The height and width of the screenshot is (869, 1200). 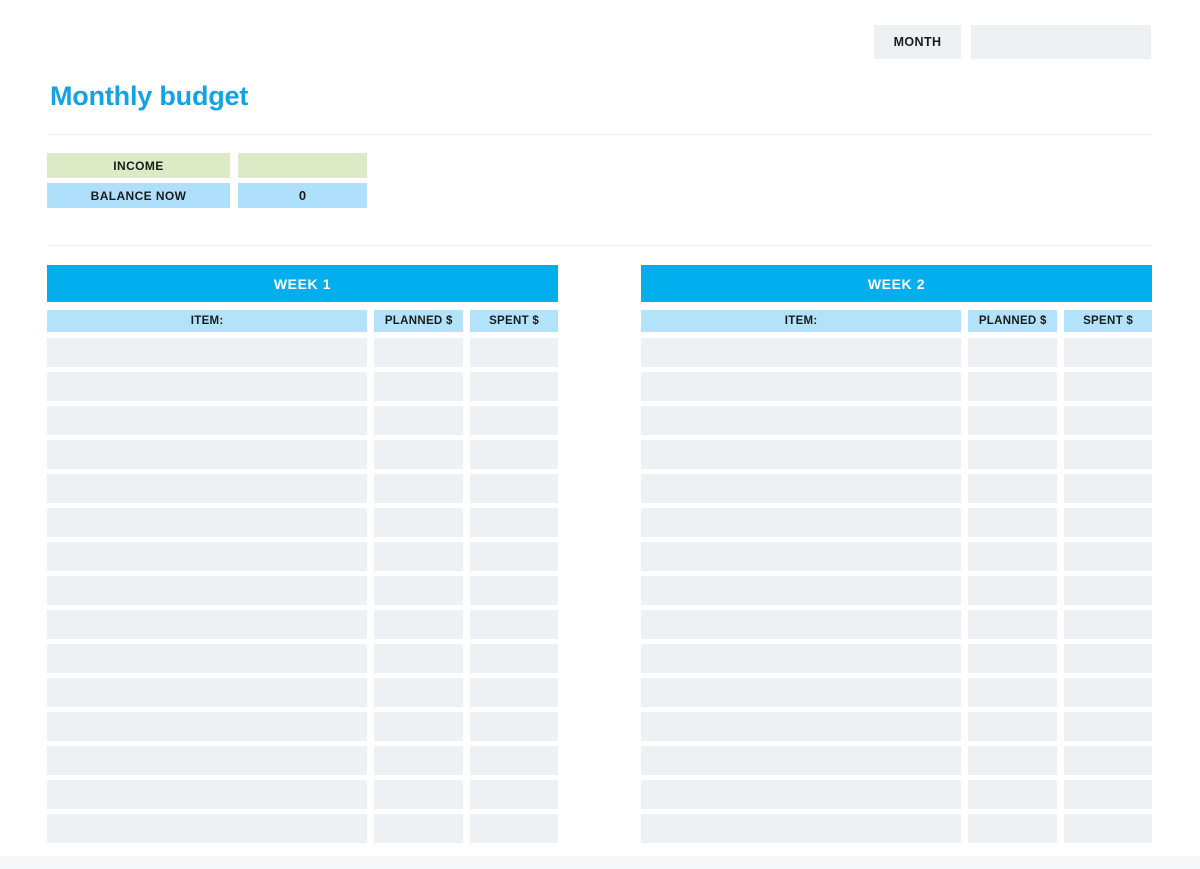 What do you see at coordinates (801, 321) in the screenshot?
I see `column-header-item: ITEM:` at bounding box center [801, 321].